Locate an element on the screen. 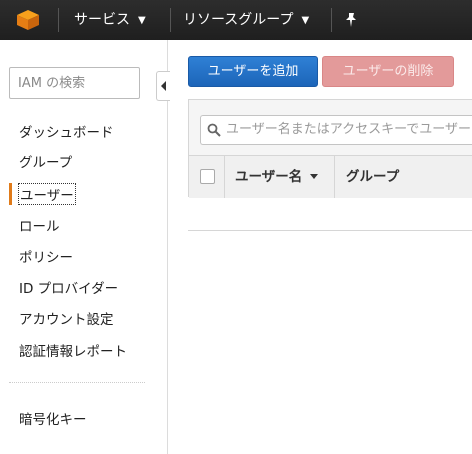  column-header-username-label: ユーザー名 is located at coordinates (269, 177).